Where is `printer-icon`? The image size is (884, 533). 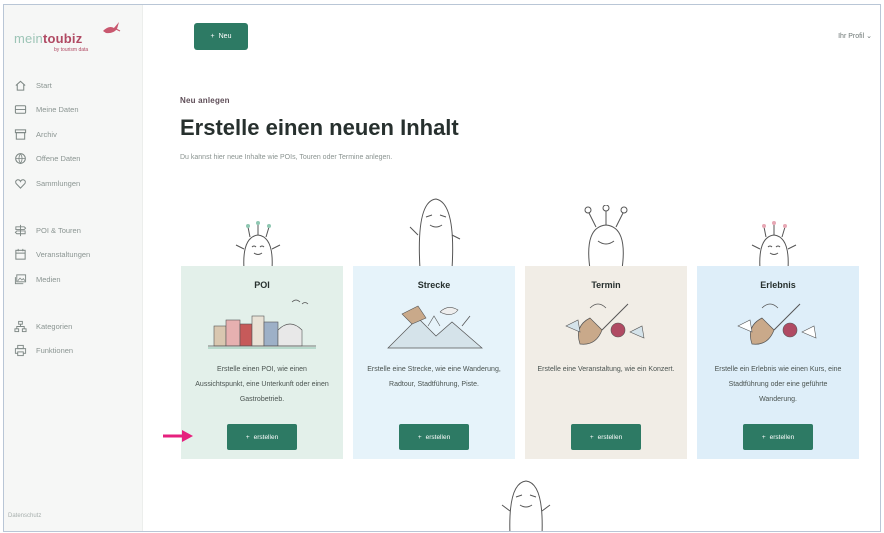
printer-icon is located at coordinates (20, 350).